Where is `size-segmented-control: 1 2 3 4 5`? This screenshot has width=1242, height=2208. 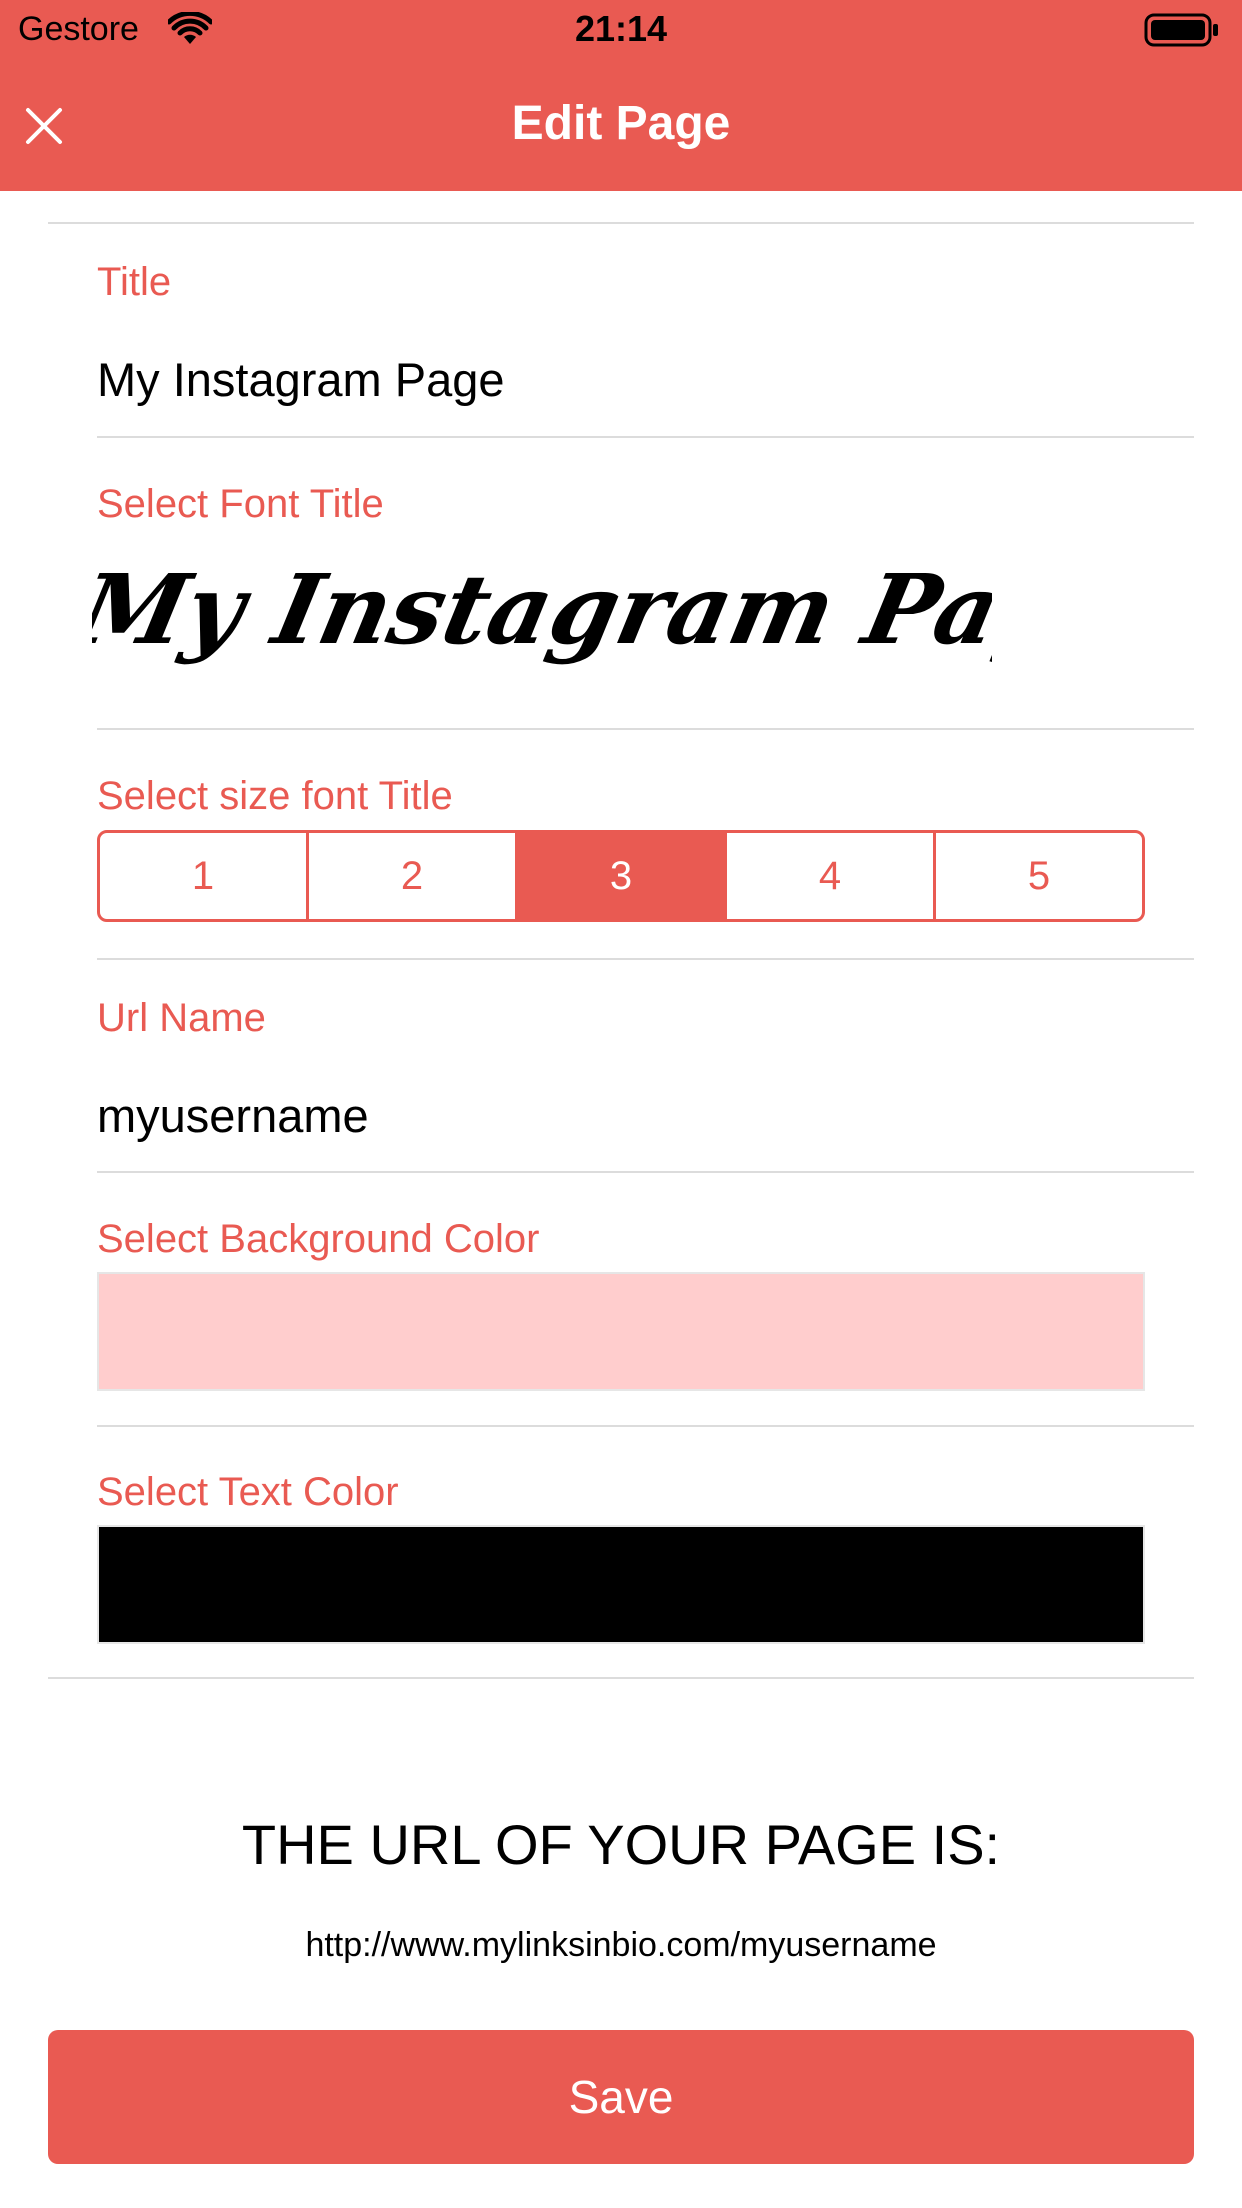 size-segmented-control: 1 2 3 4 5 is located at coordinates (621, 876).